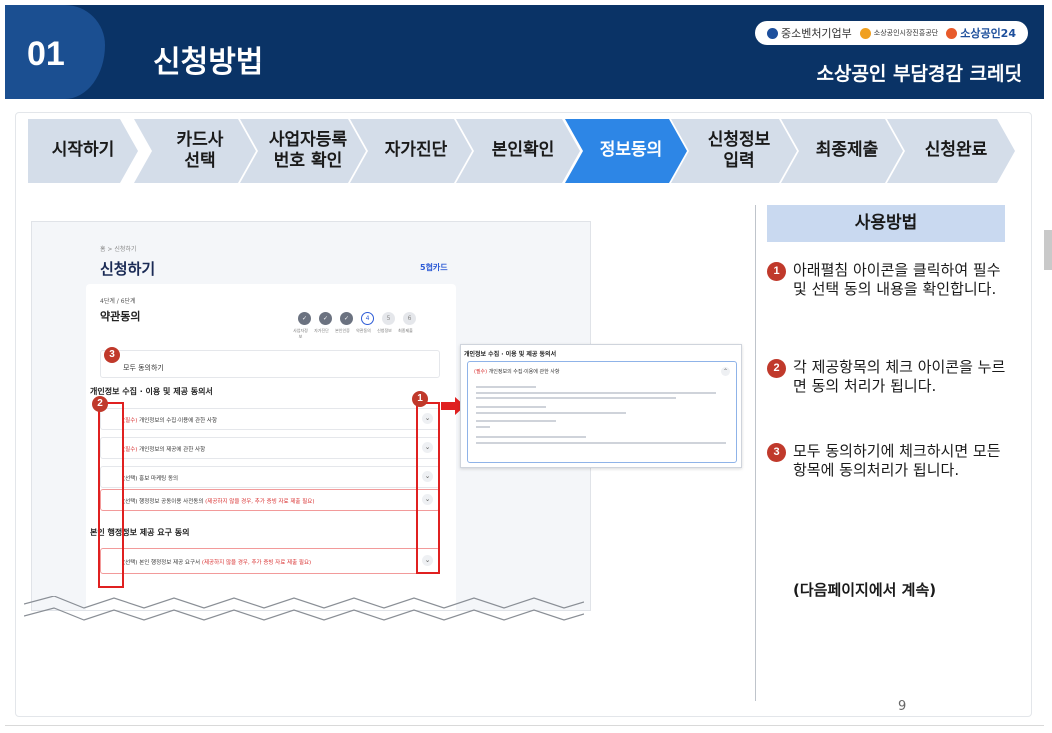 This screenshot has height=733, width=1052. Describe the element at coordinates (902, 706) in the screenshot. I see `page-number: 9` at that location.